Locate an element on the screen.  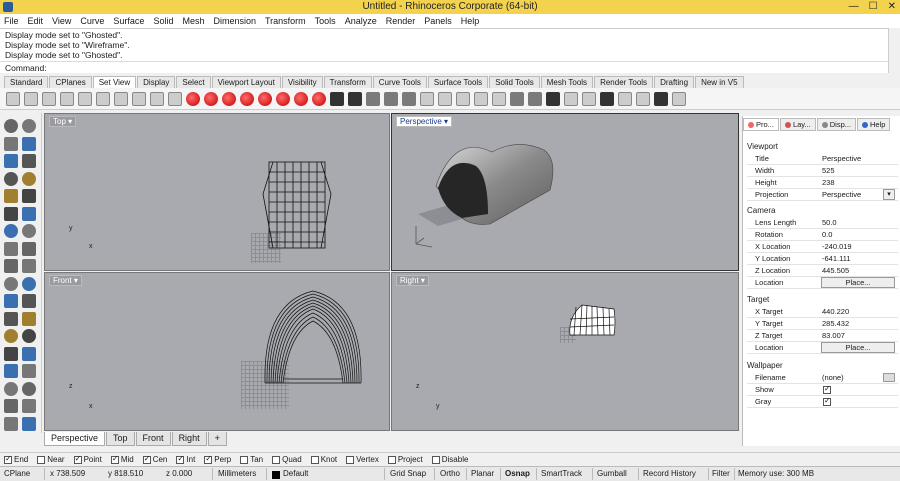
left-view-icon is located at coordinates (247, 98).